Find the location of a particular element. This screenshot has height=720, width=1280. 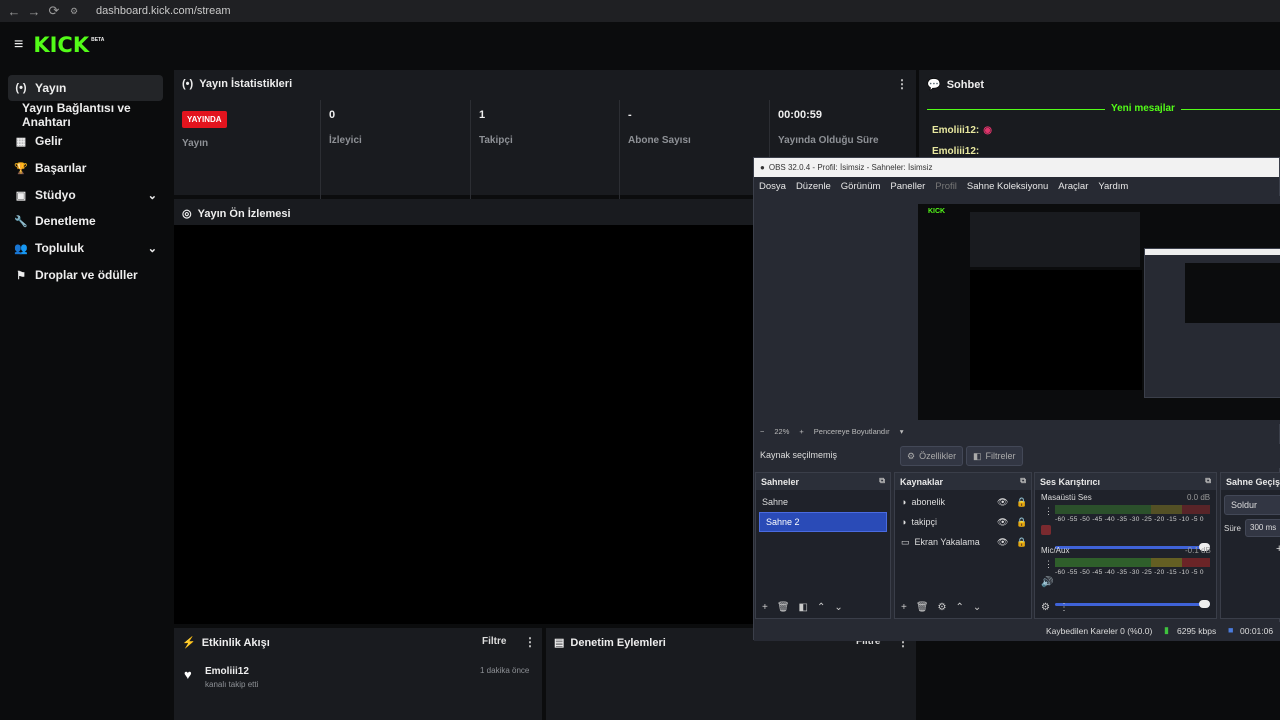

stat-value: - is located at coordinates (630, 115).